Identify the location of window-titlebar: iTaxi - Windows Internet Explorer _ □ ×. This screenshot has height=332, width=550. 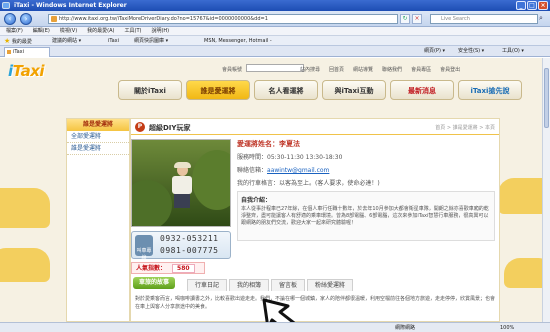
(275, 5).